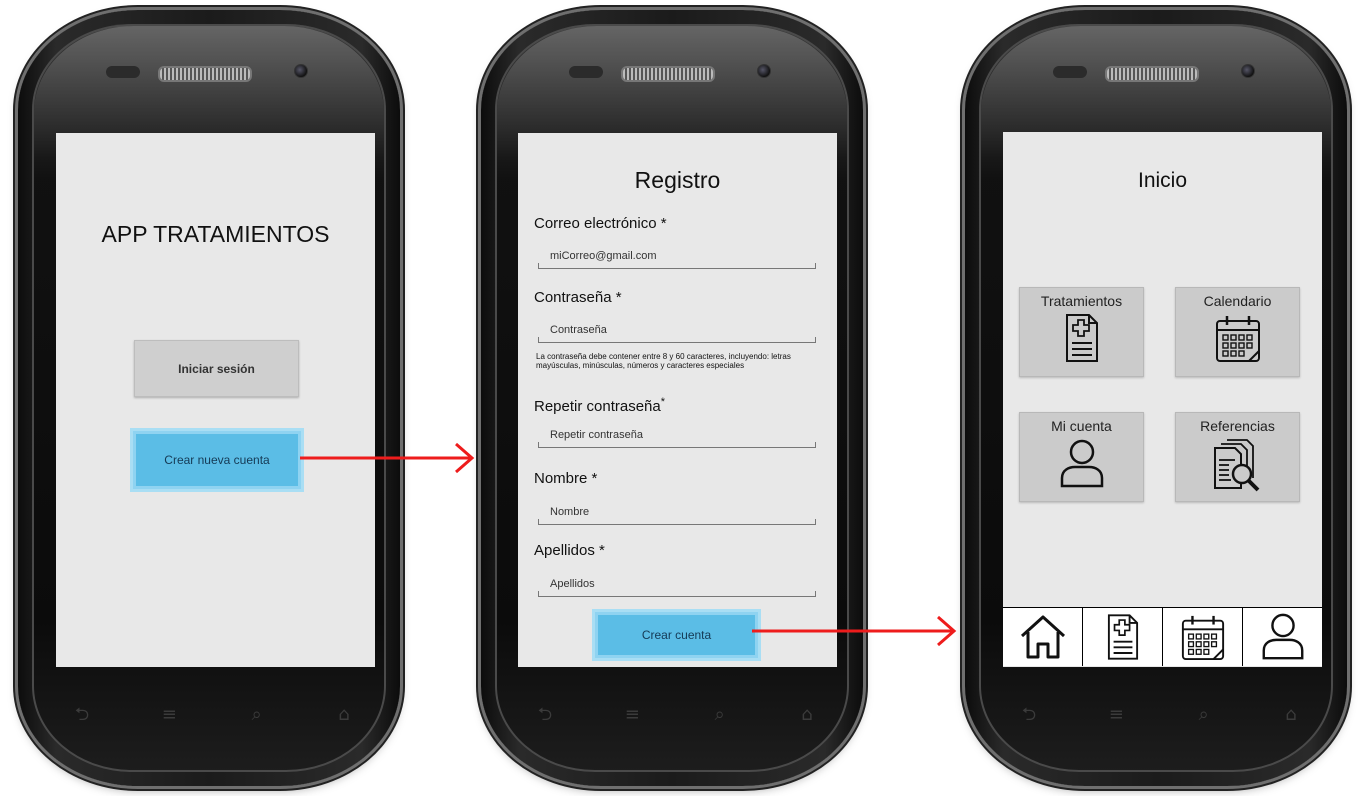 The width and height of the screenshot is (1369, 796). What do you see at coordinates (677, 180) in the screenshot?
I see `page-title: Registro` at bounding box center [677, 180].